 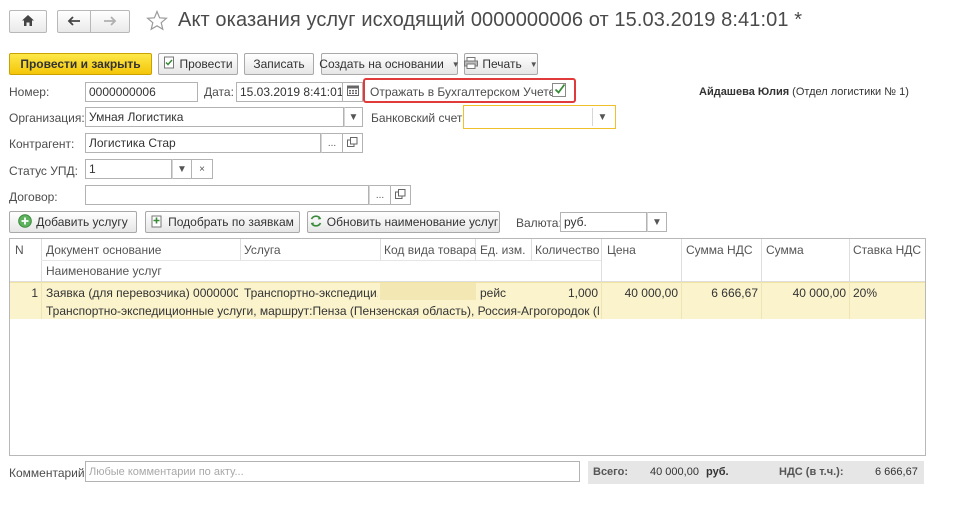 What do you see at coordinates (464, 92) in the screenshot?
I see `reflect-in-accounting-label: Отражать в Бухгалтерском Учете:` at bounding box center [464, 92].